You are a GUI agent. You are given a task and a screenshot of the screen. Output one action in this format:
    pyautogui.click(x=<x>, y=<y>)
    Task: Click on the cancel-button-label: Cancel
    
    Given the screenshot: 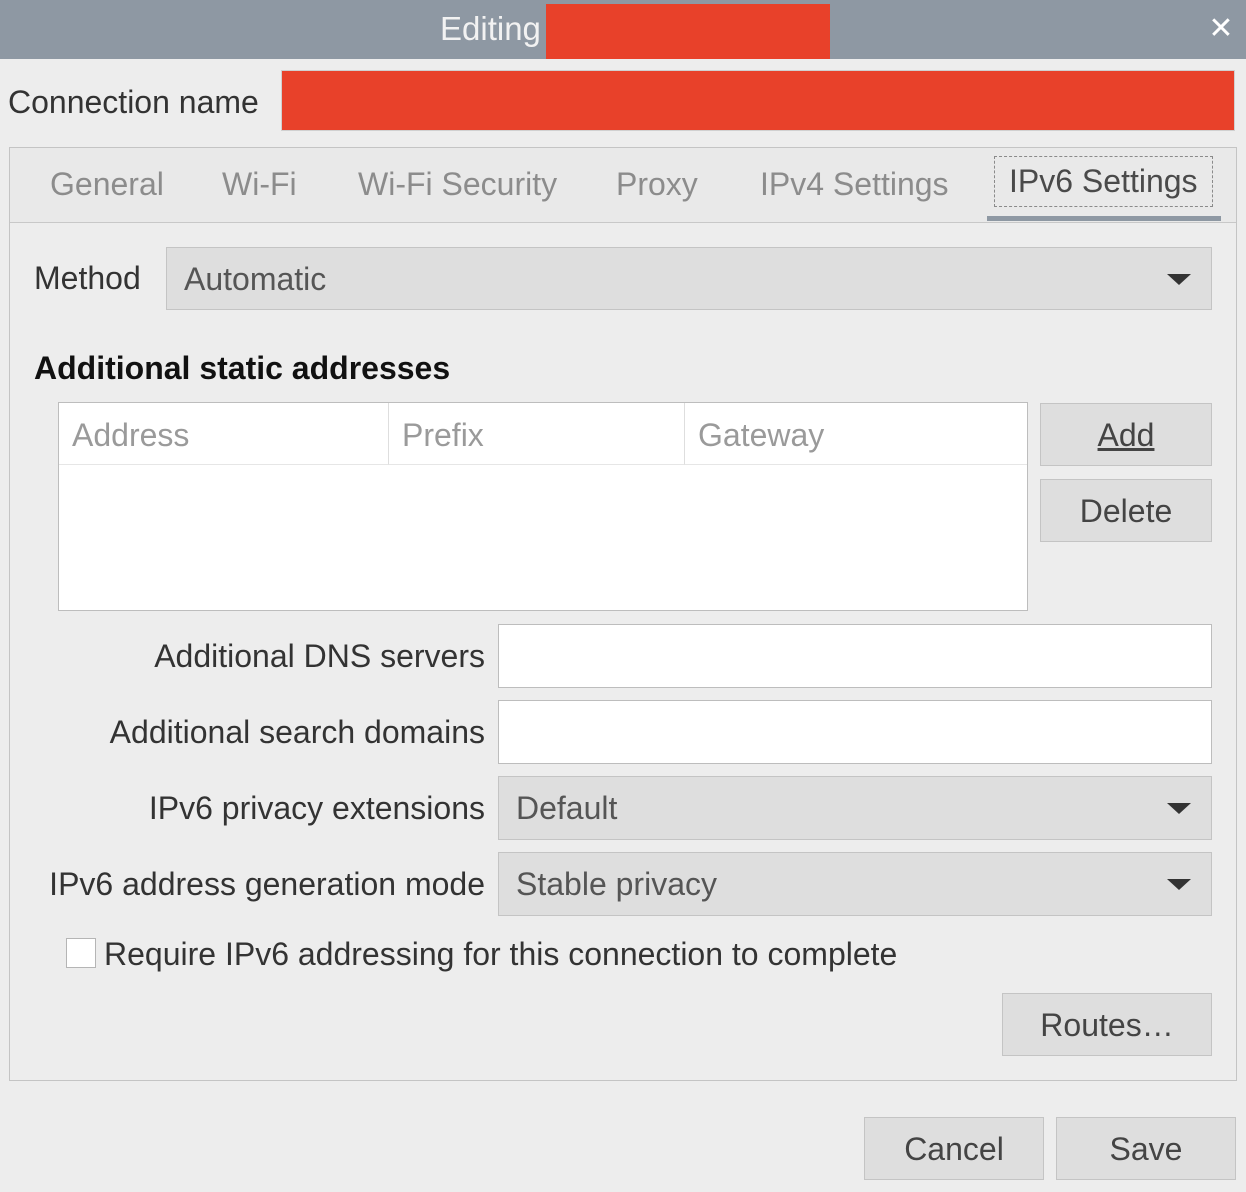 What is the action you would take?
    pyautogui.click(x=954, y=1149)
    